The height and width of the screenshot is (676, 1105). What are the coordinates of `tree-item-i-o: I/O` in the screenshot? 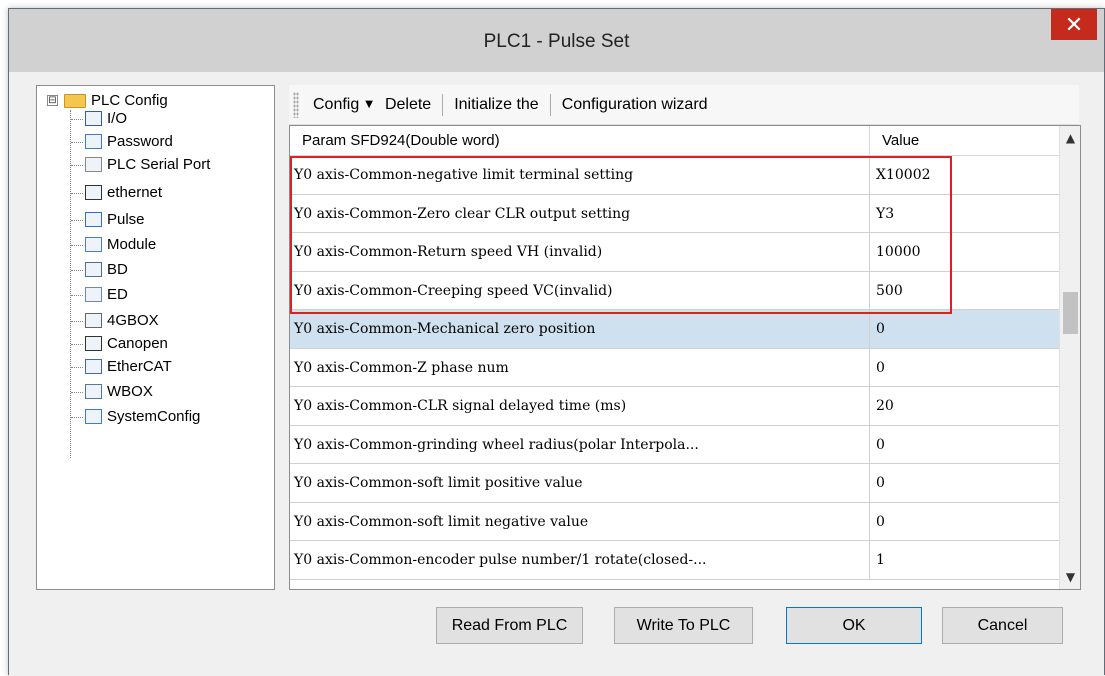 It's located at (106, 118).